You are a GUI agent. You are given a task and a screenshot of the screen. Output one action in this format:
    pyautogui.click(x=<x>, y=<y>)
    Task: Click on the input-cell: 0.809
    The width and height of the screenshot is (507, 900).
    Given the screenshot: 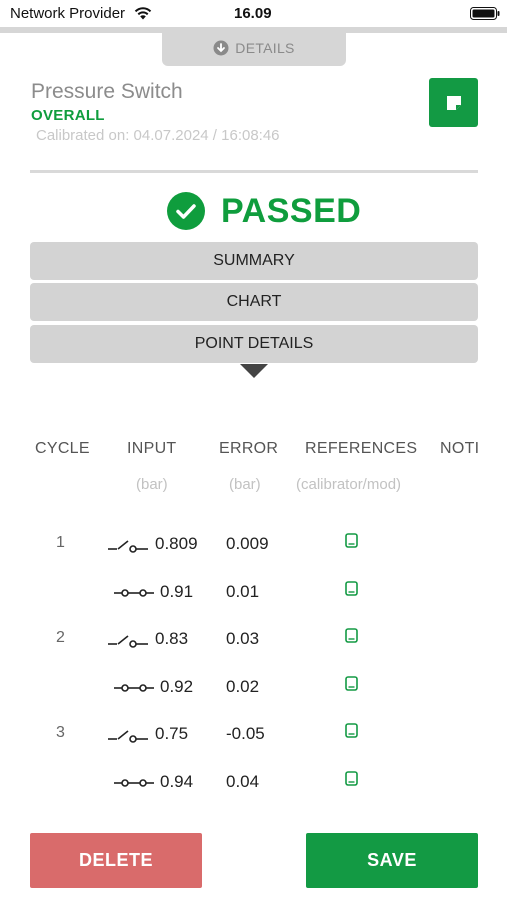 What is the action you would take?
    pyautogui.click(x=176, y=543)
    